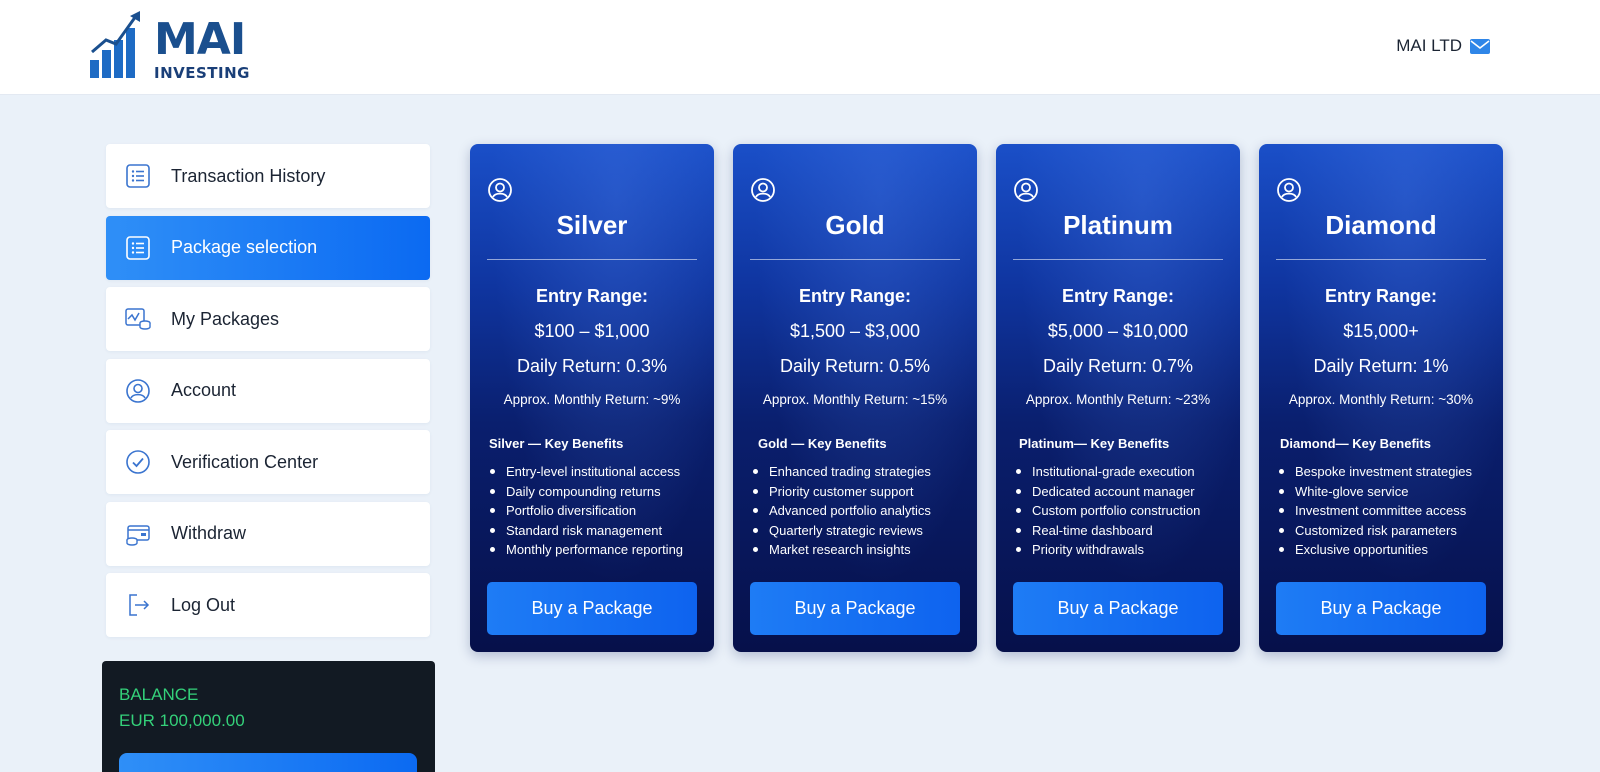 Image resolution: width=1600 pixels, height=772 pixels. Describe the element at coordinates (1480, 46) in the screenshot. I see `mail-icon` at that location.